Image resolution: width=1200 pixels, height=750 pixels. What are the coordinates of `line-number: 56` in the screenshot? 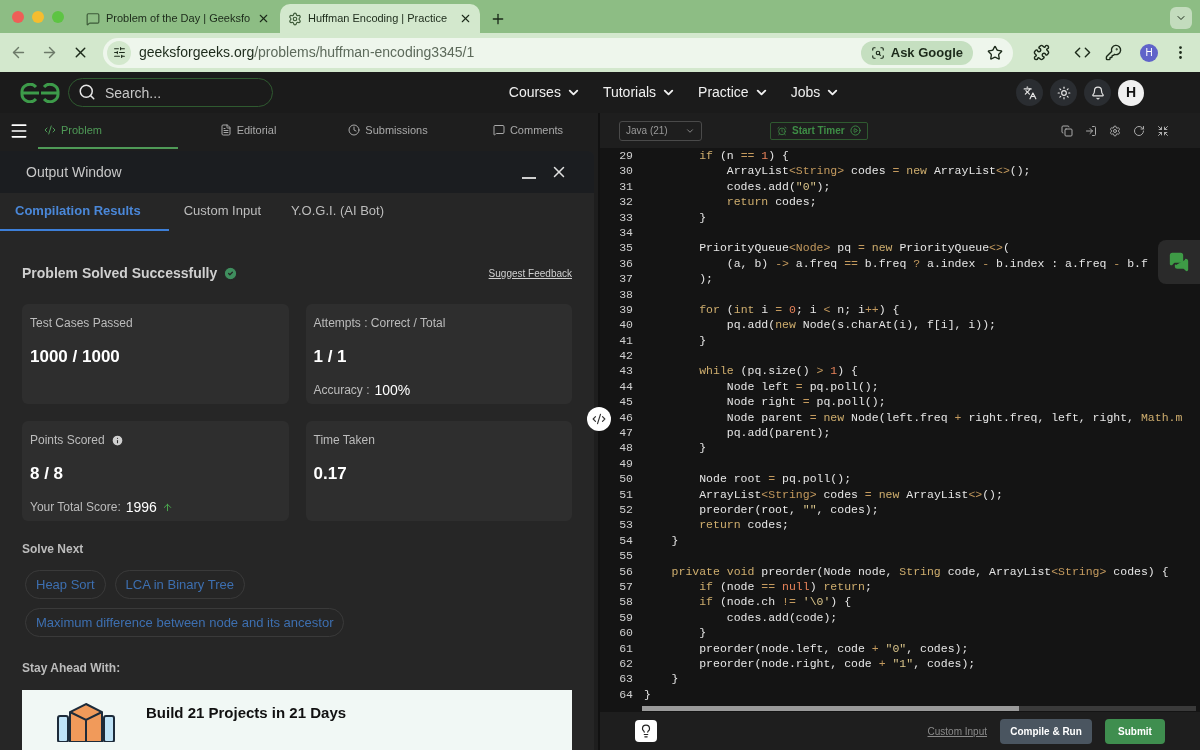 It's located at (625, 571).